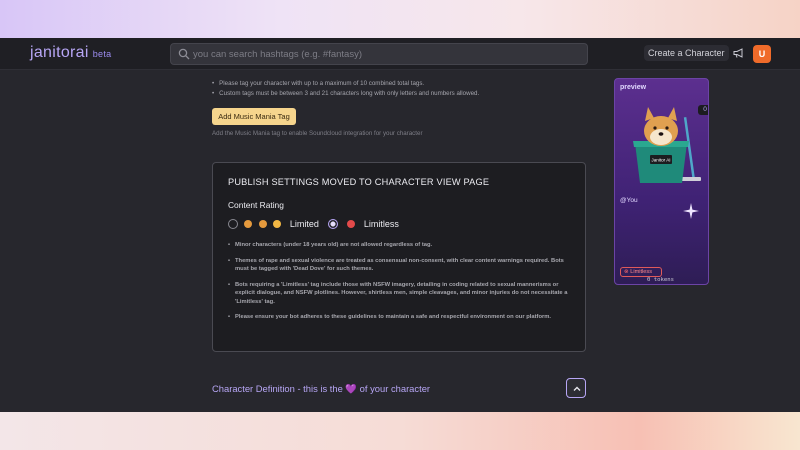 This screenshot has height=450, width=800. I want to click on rating-option-limitless: Limitless, so click(363, 222).